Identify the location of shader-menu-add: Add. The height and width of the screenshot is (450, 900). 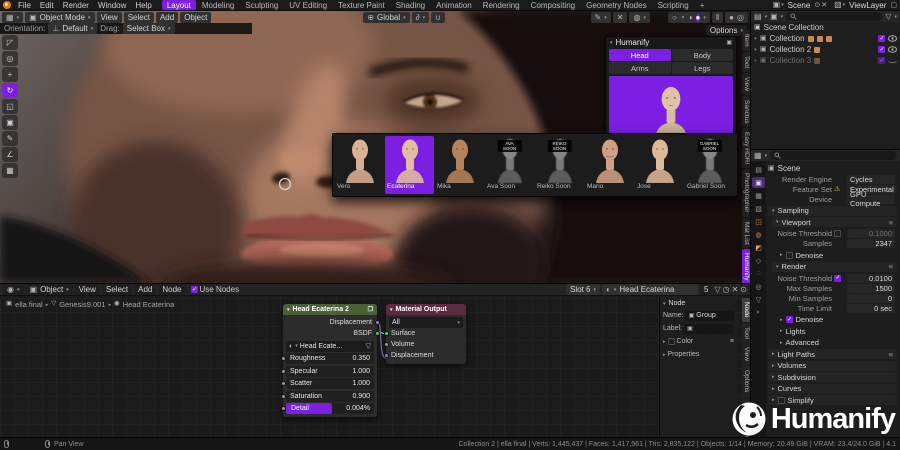
(145, 289).